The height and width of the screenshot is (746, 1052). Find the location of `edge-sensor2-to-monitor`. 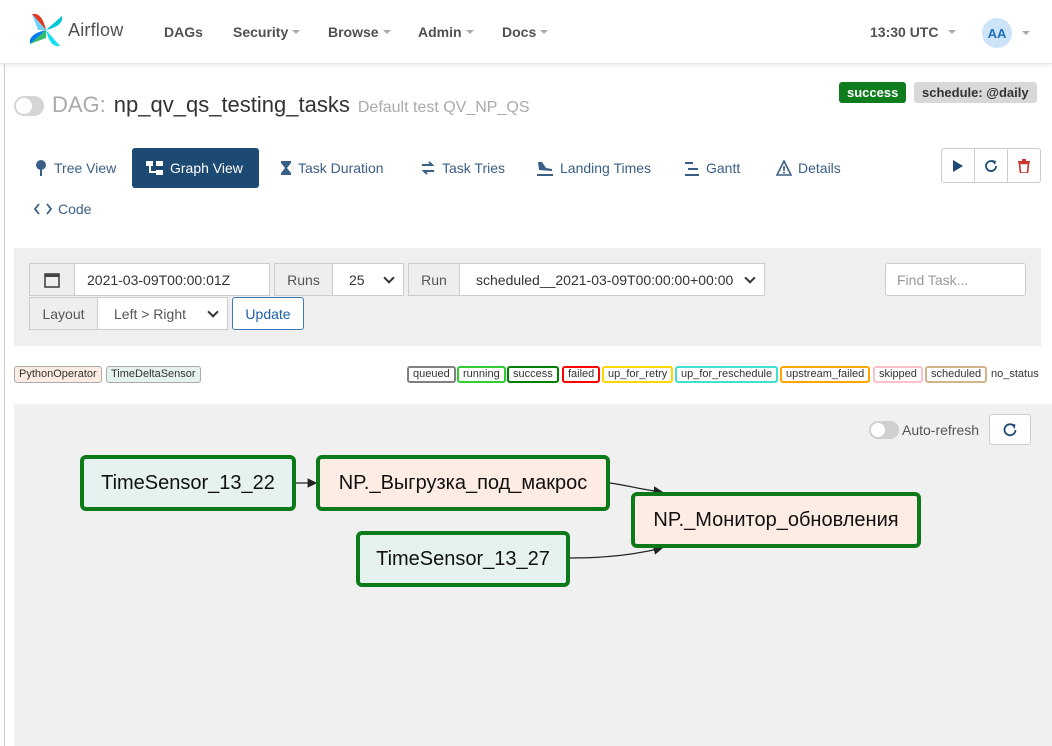

edge-sensor2-to-monitor is located at coordinates (616, 552).